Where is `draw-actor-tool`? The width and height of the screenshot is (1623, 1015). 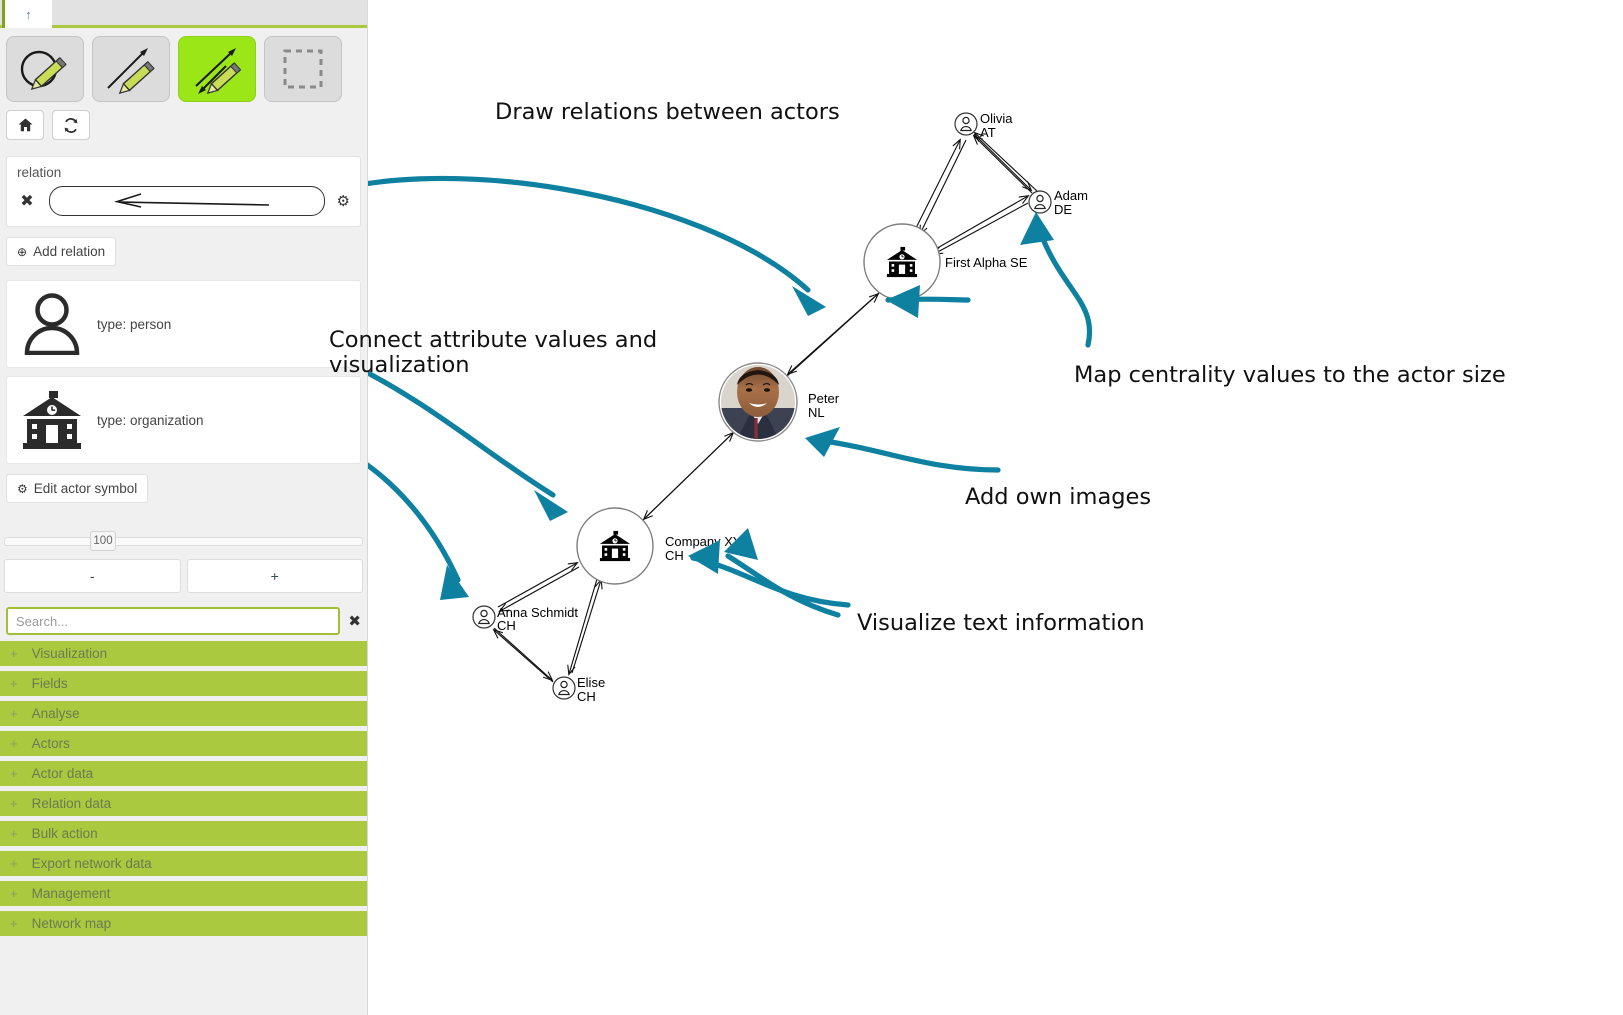
draw-actor-tool is located at coordinates (45, 69).